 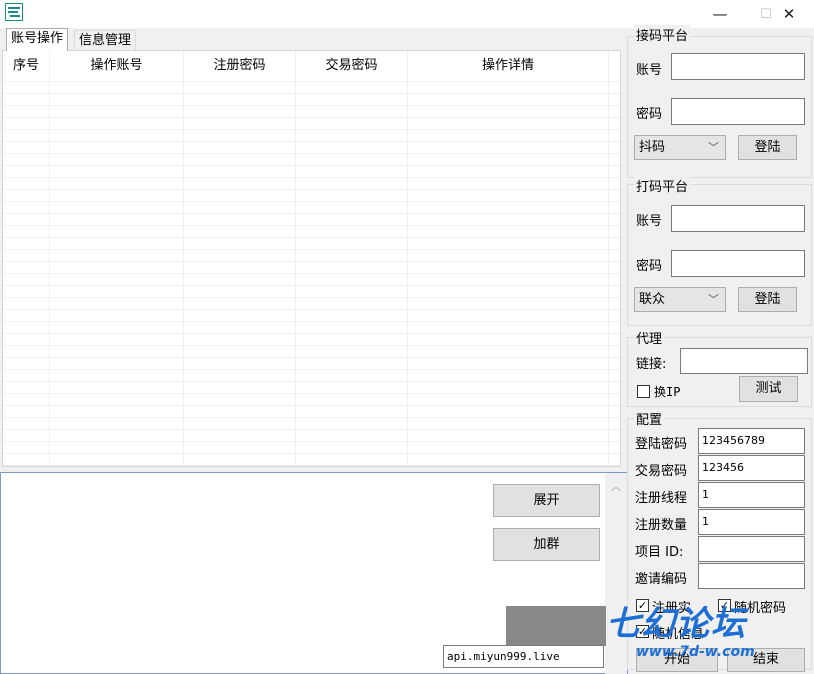 I want to click on receive-platform-select: 抖码 ﹀, so click(x=680, y=147).